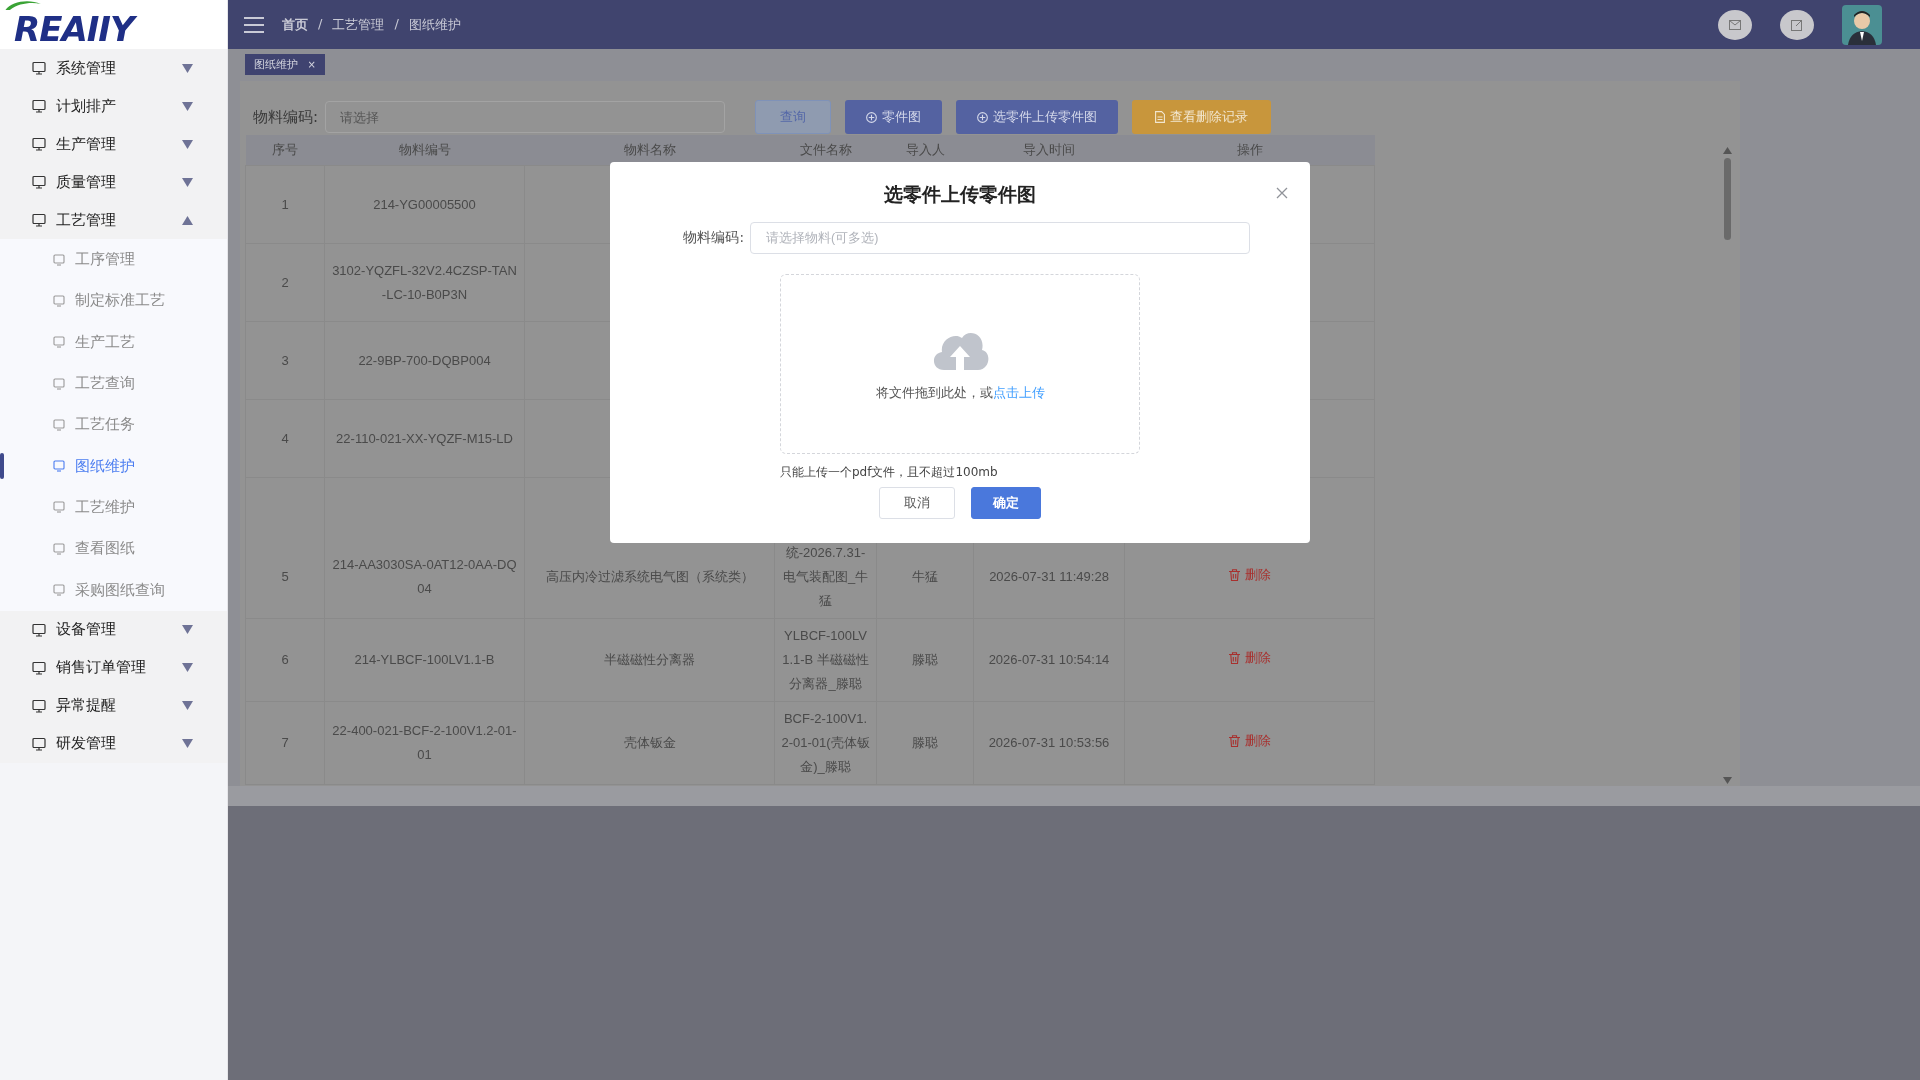 Image resolution: width=1920 pixels, height=1080 pixels. I want to click on sidebar-subitem: 制定标准工艺, so click(113, 301).